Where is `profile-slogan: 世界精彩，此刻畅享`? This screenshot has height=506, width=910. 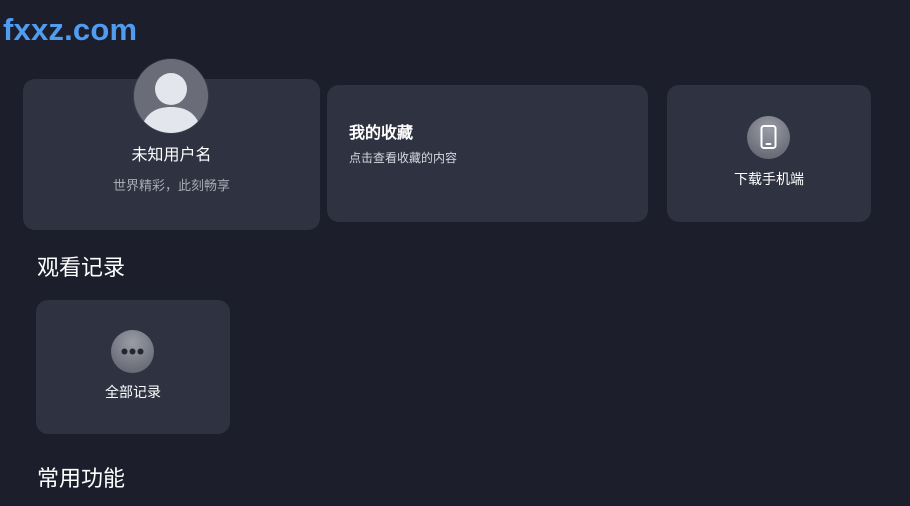 profile-slogan: 世界精彩，此刻畅享 is located at coordinates (171, 186).